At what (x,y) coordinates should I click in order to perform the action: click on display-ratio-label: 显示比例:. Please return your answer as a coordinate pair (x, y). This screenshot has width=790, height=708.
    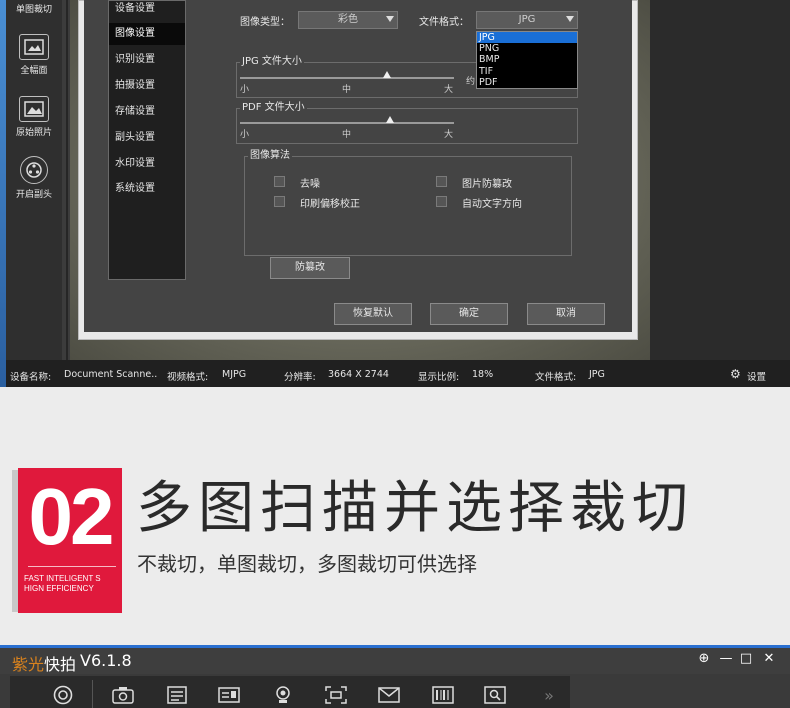
    Looking at the image, I should click on (439, 377).